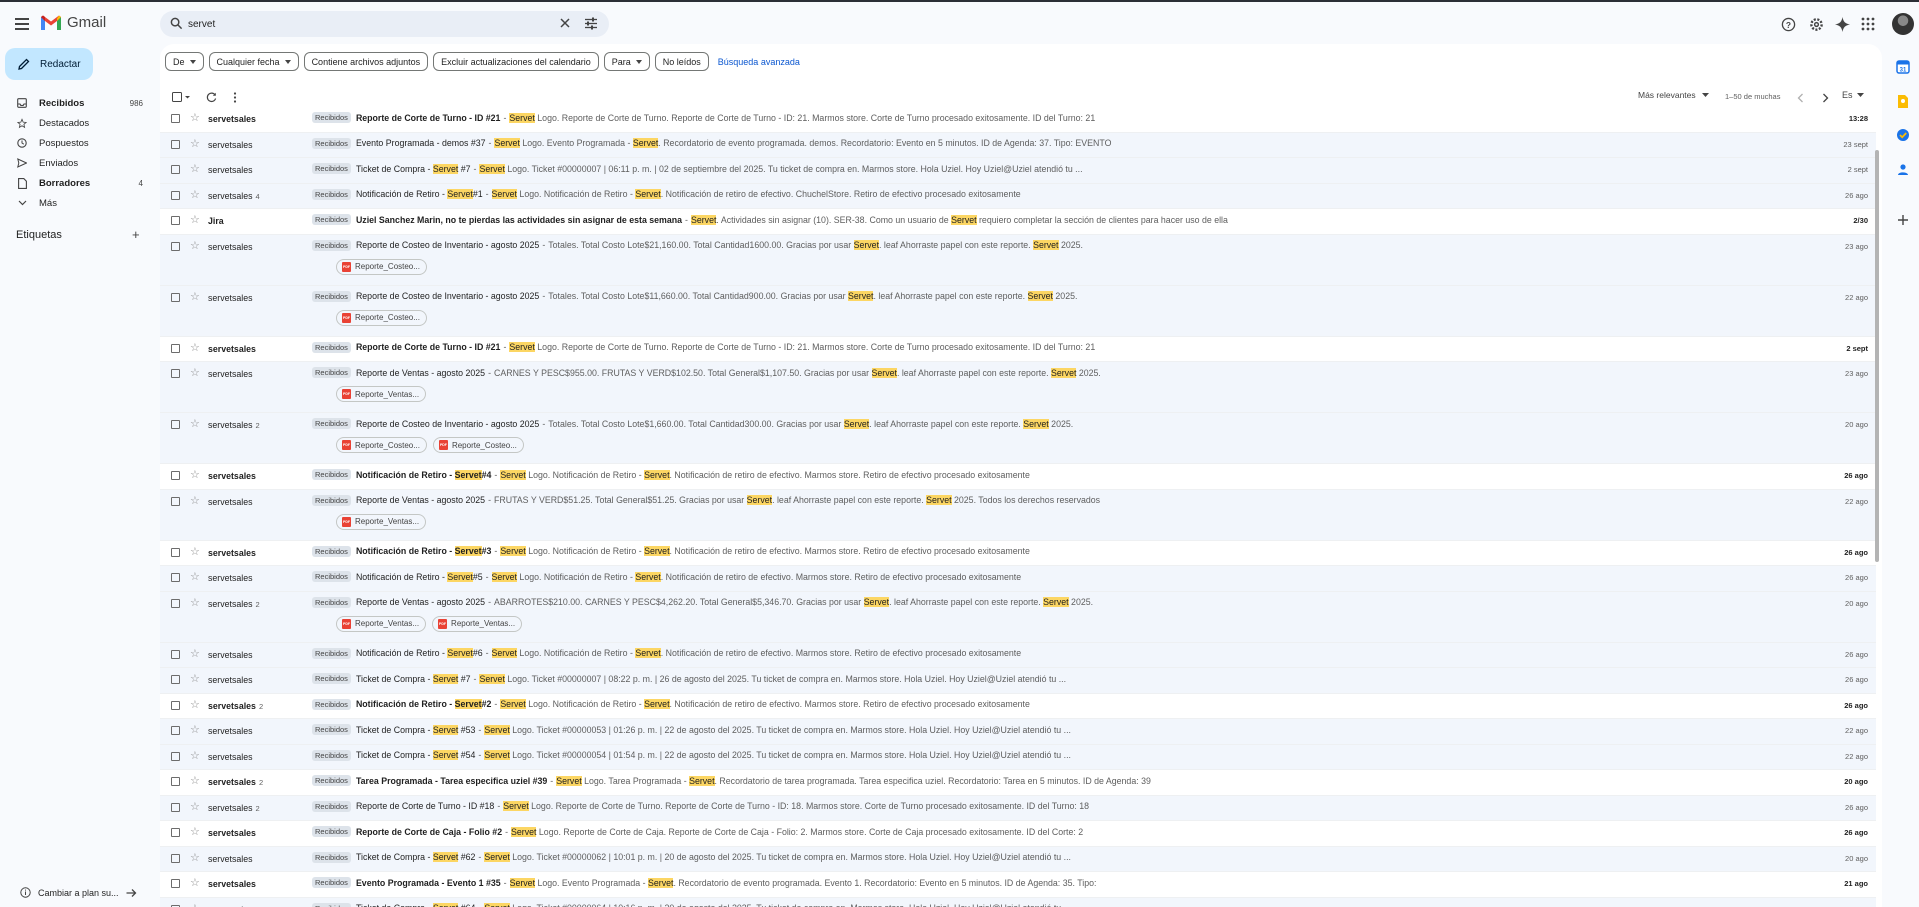 The height and width of the screenshot is (907, 1919). Describe the element at coordinates (1903, 24) in the screenshot. I see `avatar` at that location.